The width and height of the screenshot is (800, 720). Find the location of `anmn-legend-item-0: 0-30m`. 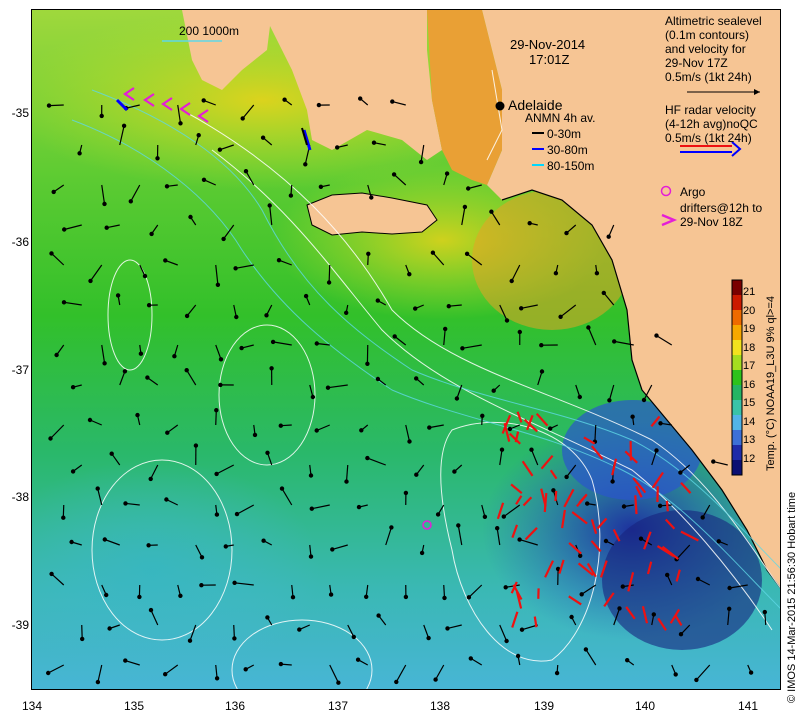

anmn-legend-item-0: 0-30m is located at coordinates (564, 134).